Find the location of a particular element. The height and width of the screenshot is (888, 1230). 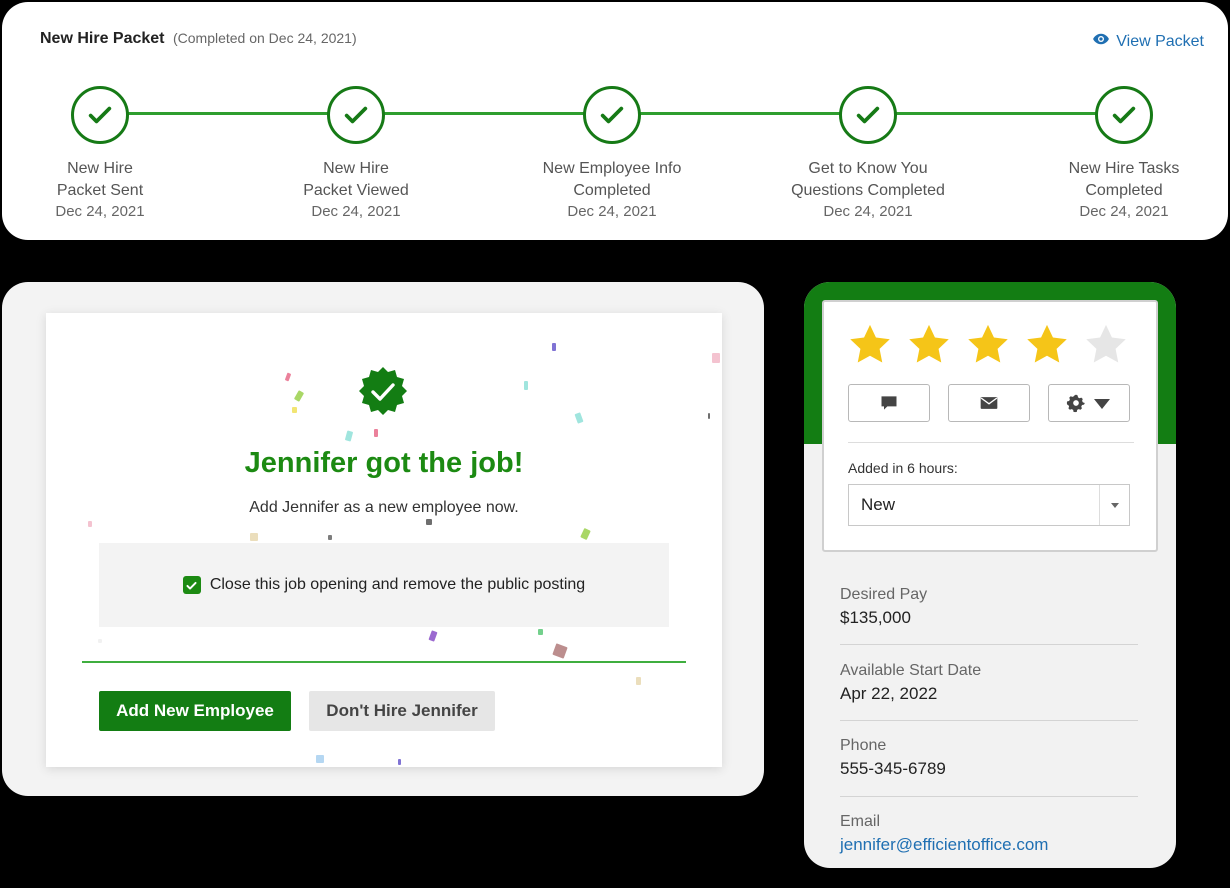

step-label-line2: Questions Completed is located at coordinates (868, 190).